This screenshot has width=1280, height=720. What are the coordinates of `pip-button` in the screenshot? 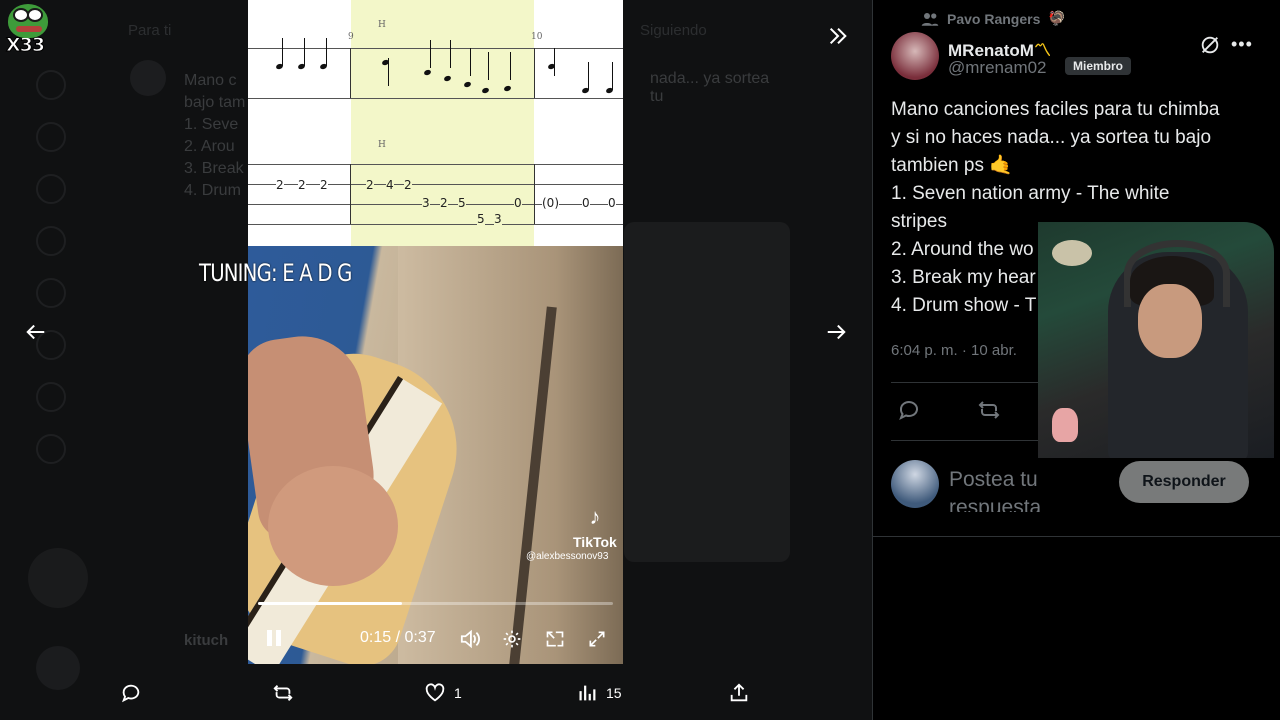 It's located at (555, 639).